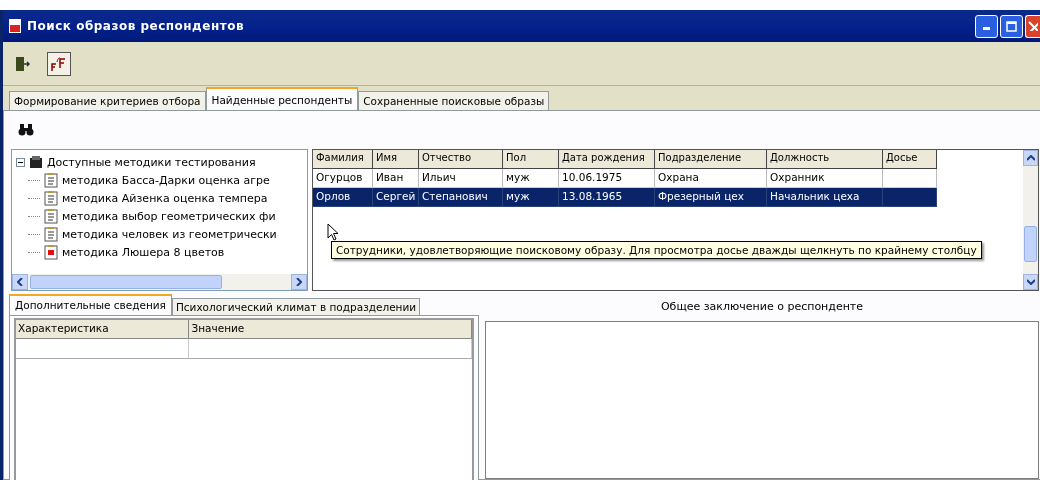 Image resolution: width=1040 pixels, height=480 pixels. What do you see at coordinates (986, 26) in the screenshot?
I see `minimize-button` at bounding box center [986, 26].